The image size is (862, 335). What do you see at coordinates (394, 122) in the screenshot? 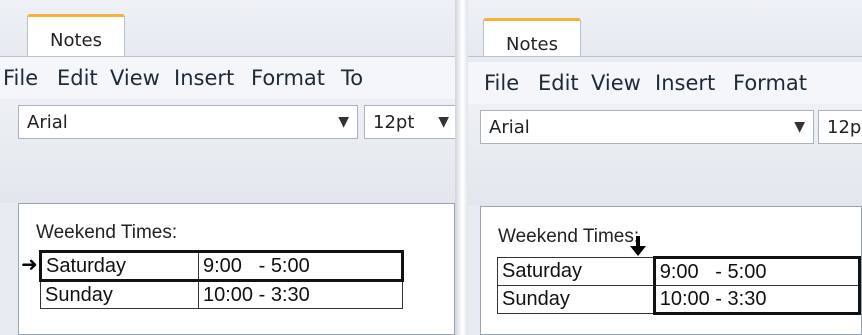
I see `font-size-value: 12pt` at bounding box center [394, 122].